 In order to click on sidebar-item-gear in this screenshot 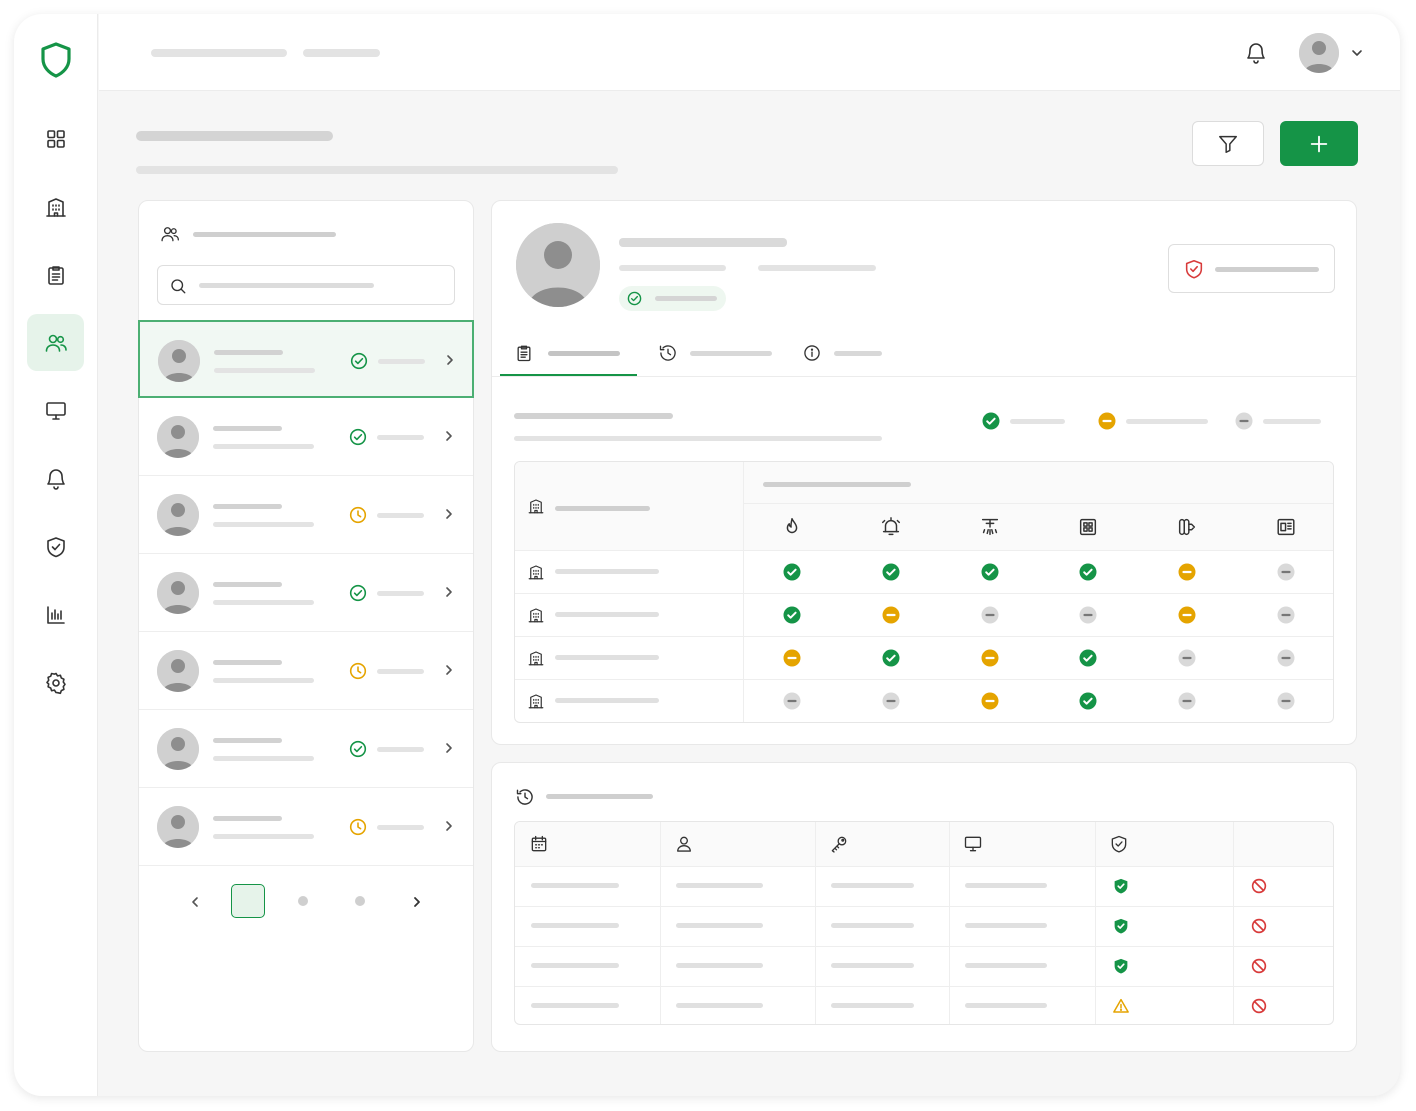, I will do `click(55, 682)`.